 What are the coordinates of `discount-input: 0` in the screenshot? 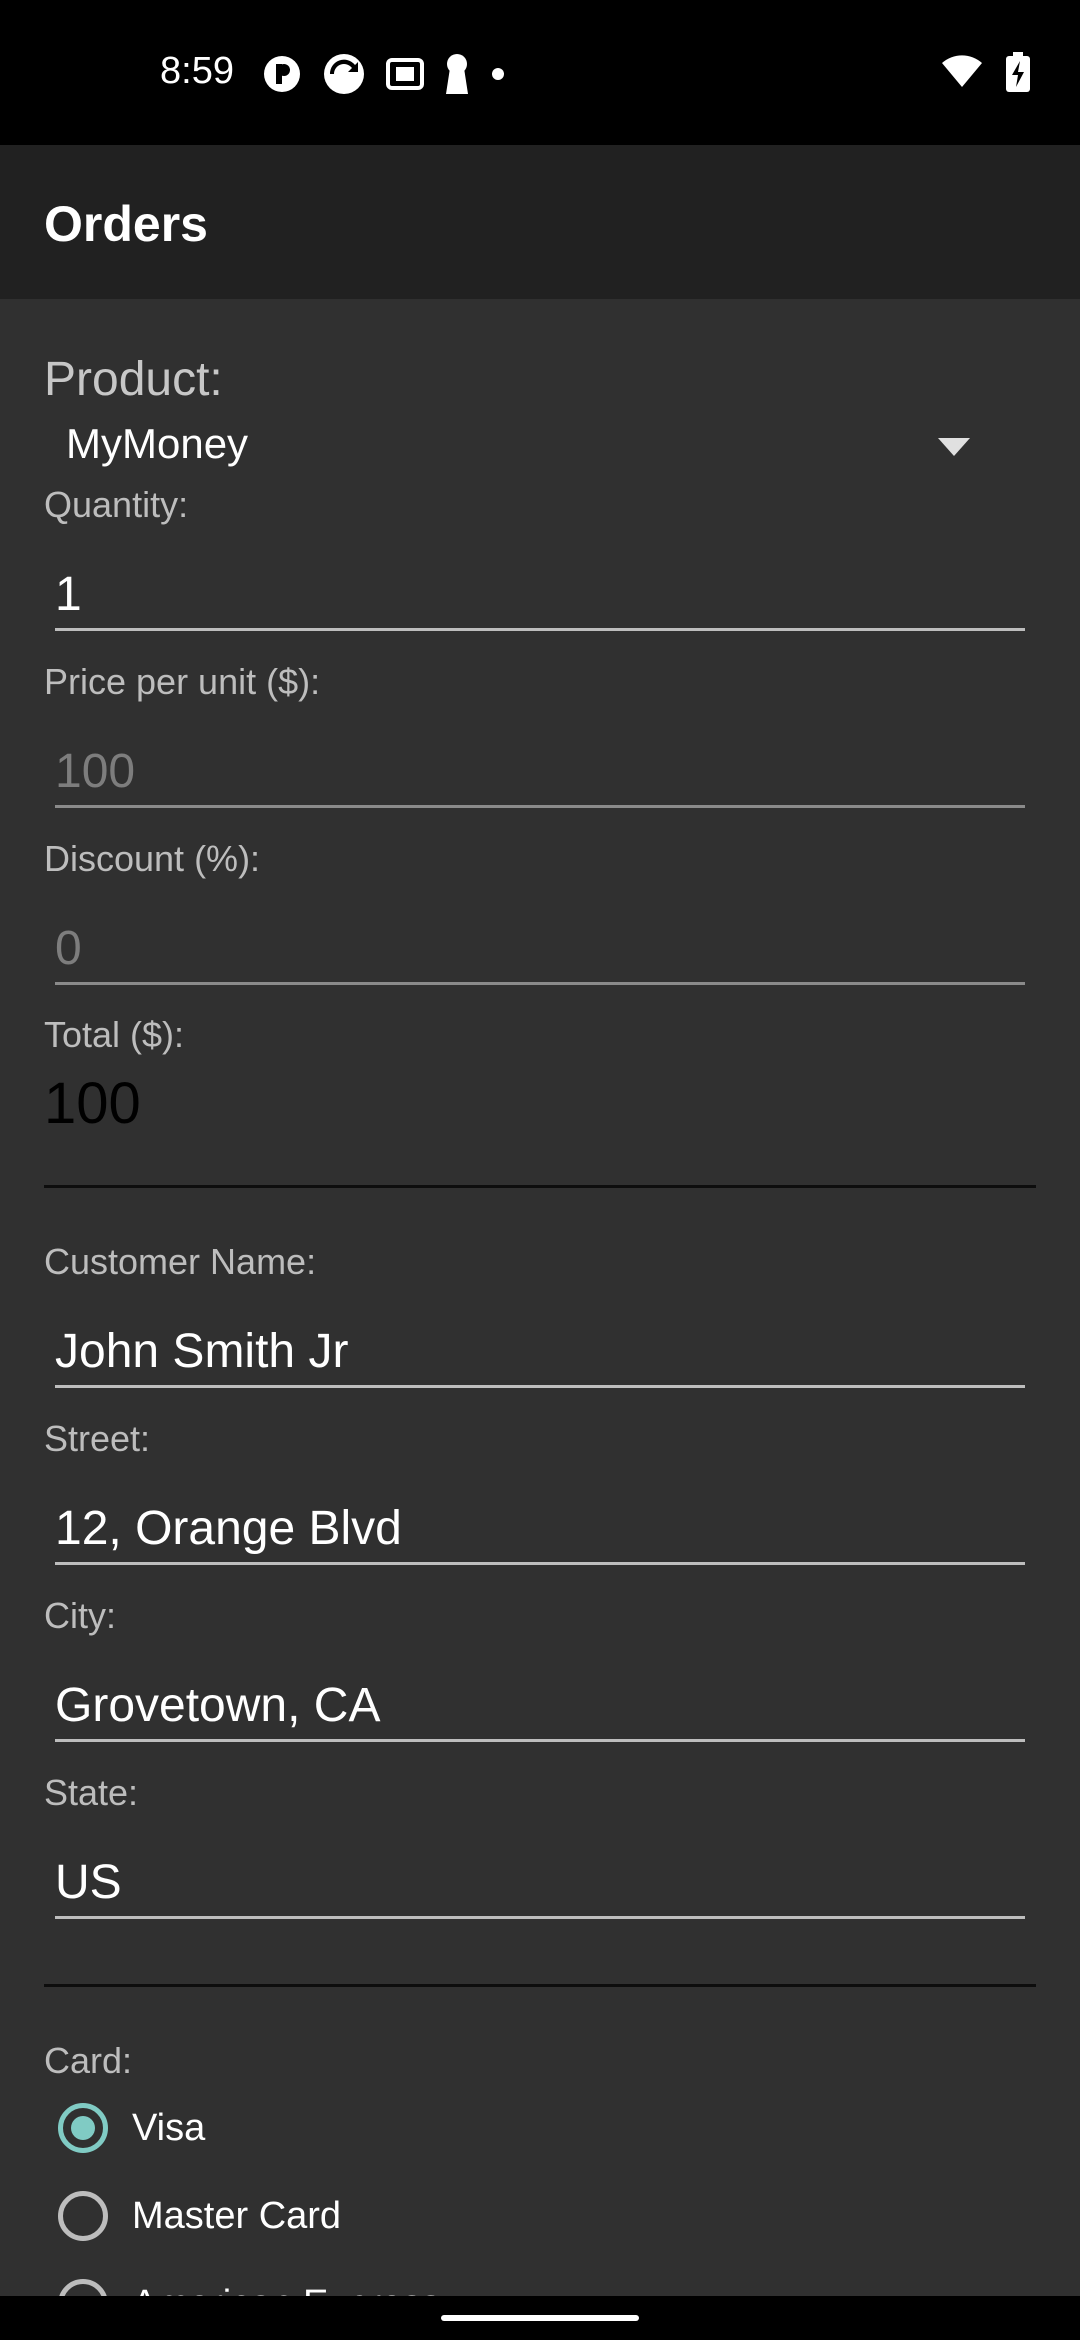 It's located at (540, 953).